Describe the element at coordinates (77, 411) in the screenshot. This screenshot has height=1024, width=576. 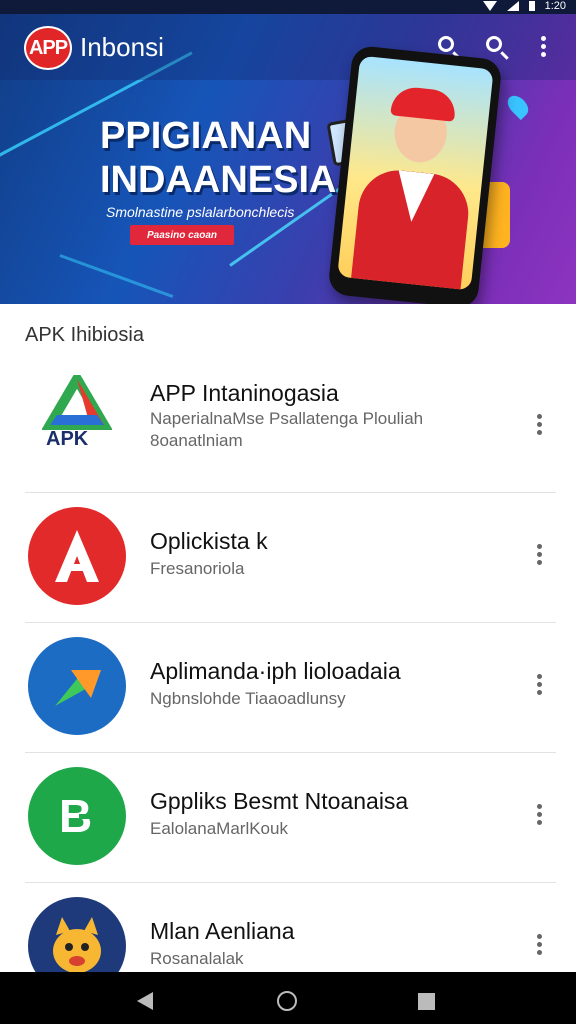
I see `apk-triangle-logo-icon: APK` at that location.